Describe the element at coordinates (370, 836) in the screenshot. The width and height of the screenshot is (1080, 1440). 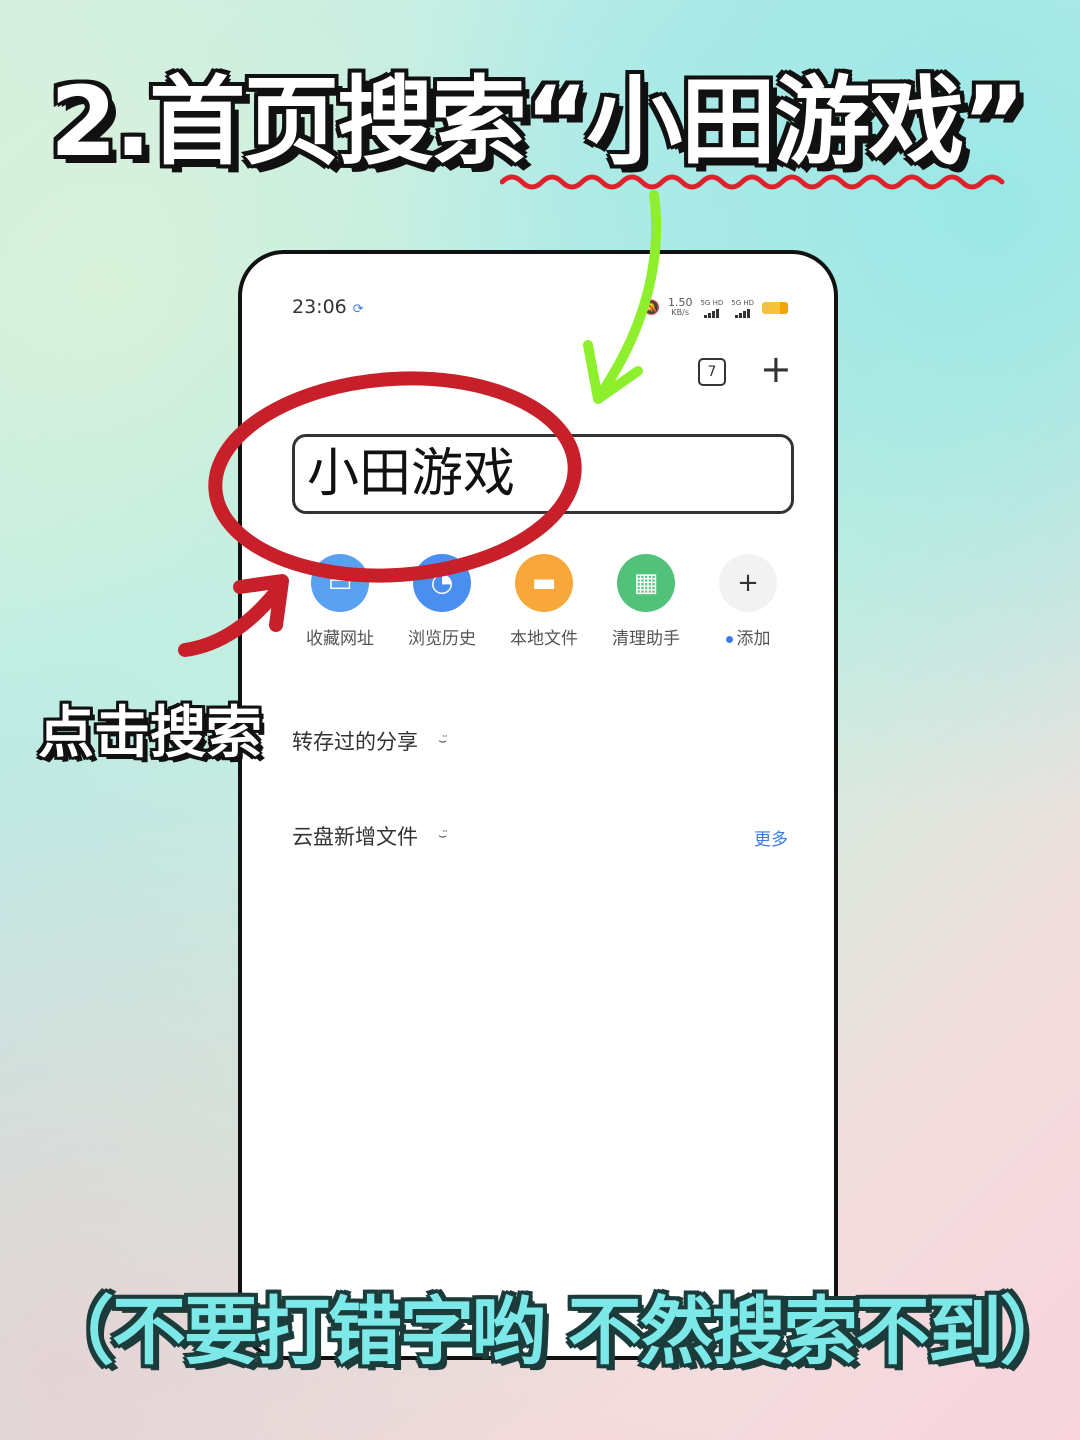
I see `section-cloud-new: 云盘新增文件 ⌣̈` at that location.